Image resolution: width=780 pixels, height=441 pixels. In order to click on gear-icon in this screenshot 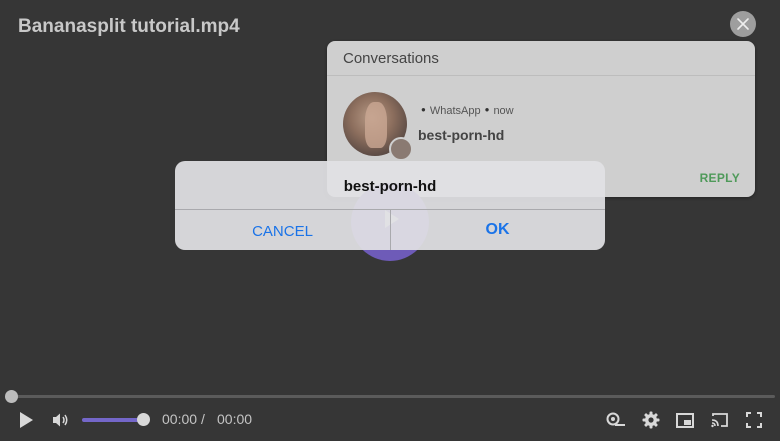, I will do `click(651, 420)`.